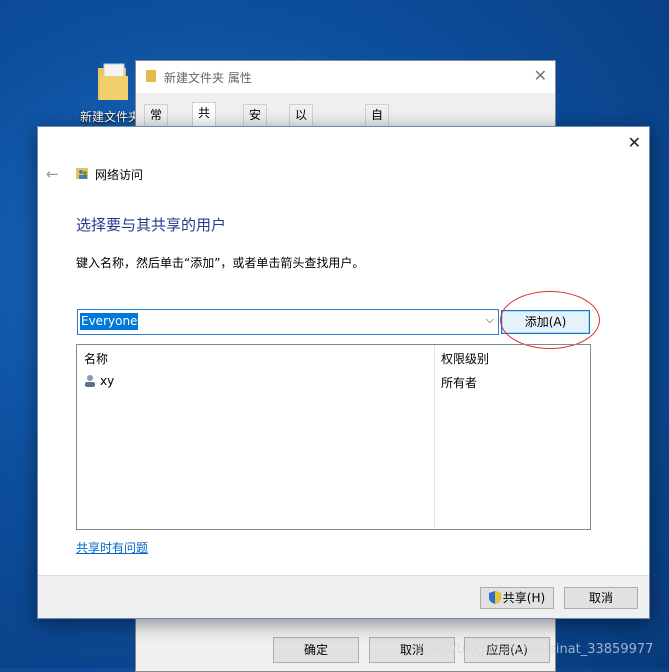 This screenshot has height=672, width=669. What do you see at coordinates (494, 597) in the screenshot?
I see `uac-shield-icon` at bounding box center [494, 597].